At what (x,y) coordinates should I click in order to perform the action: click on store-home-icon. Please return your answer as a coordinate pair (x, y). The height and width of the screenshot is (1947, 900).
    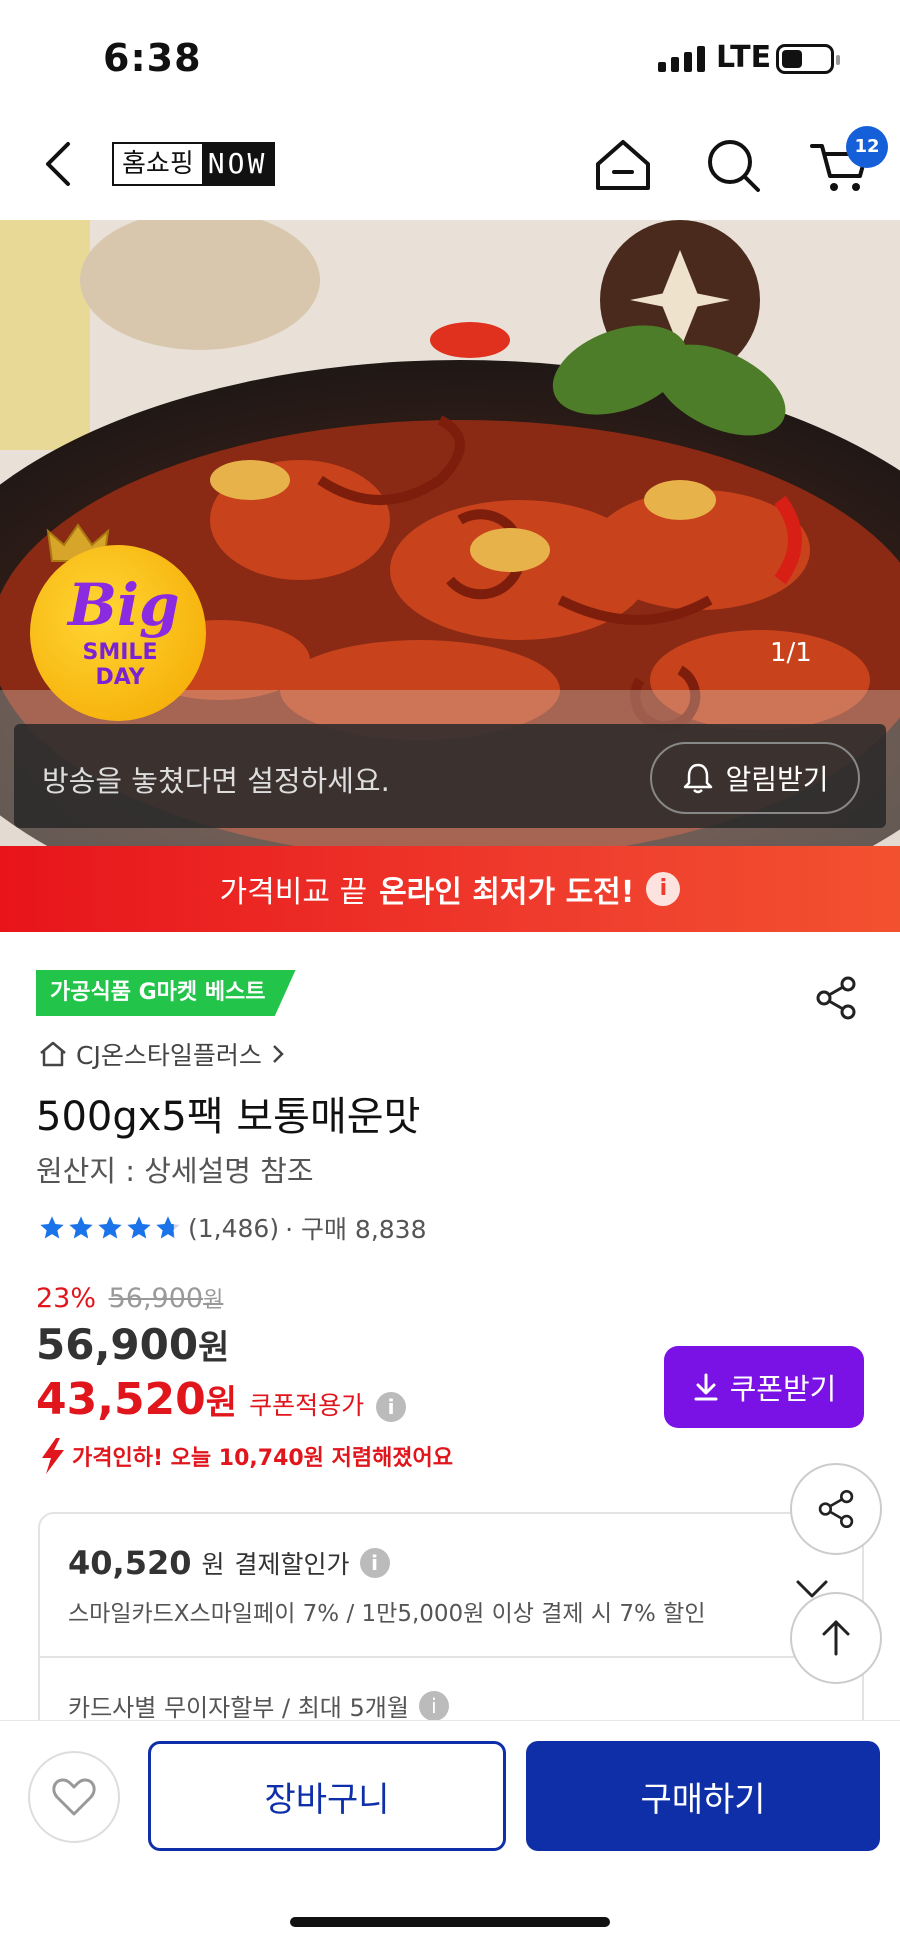
    Looking at the image, I should click on (53, 1054).